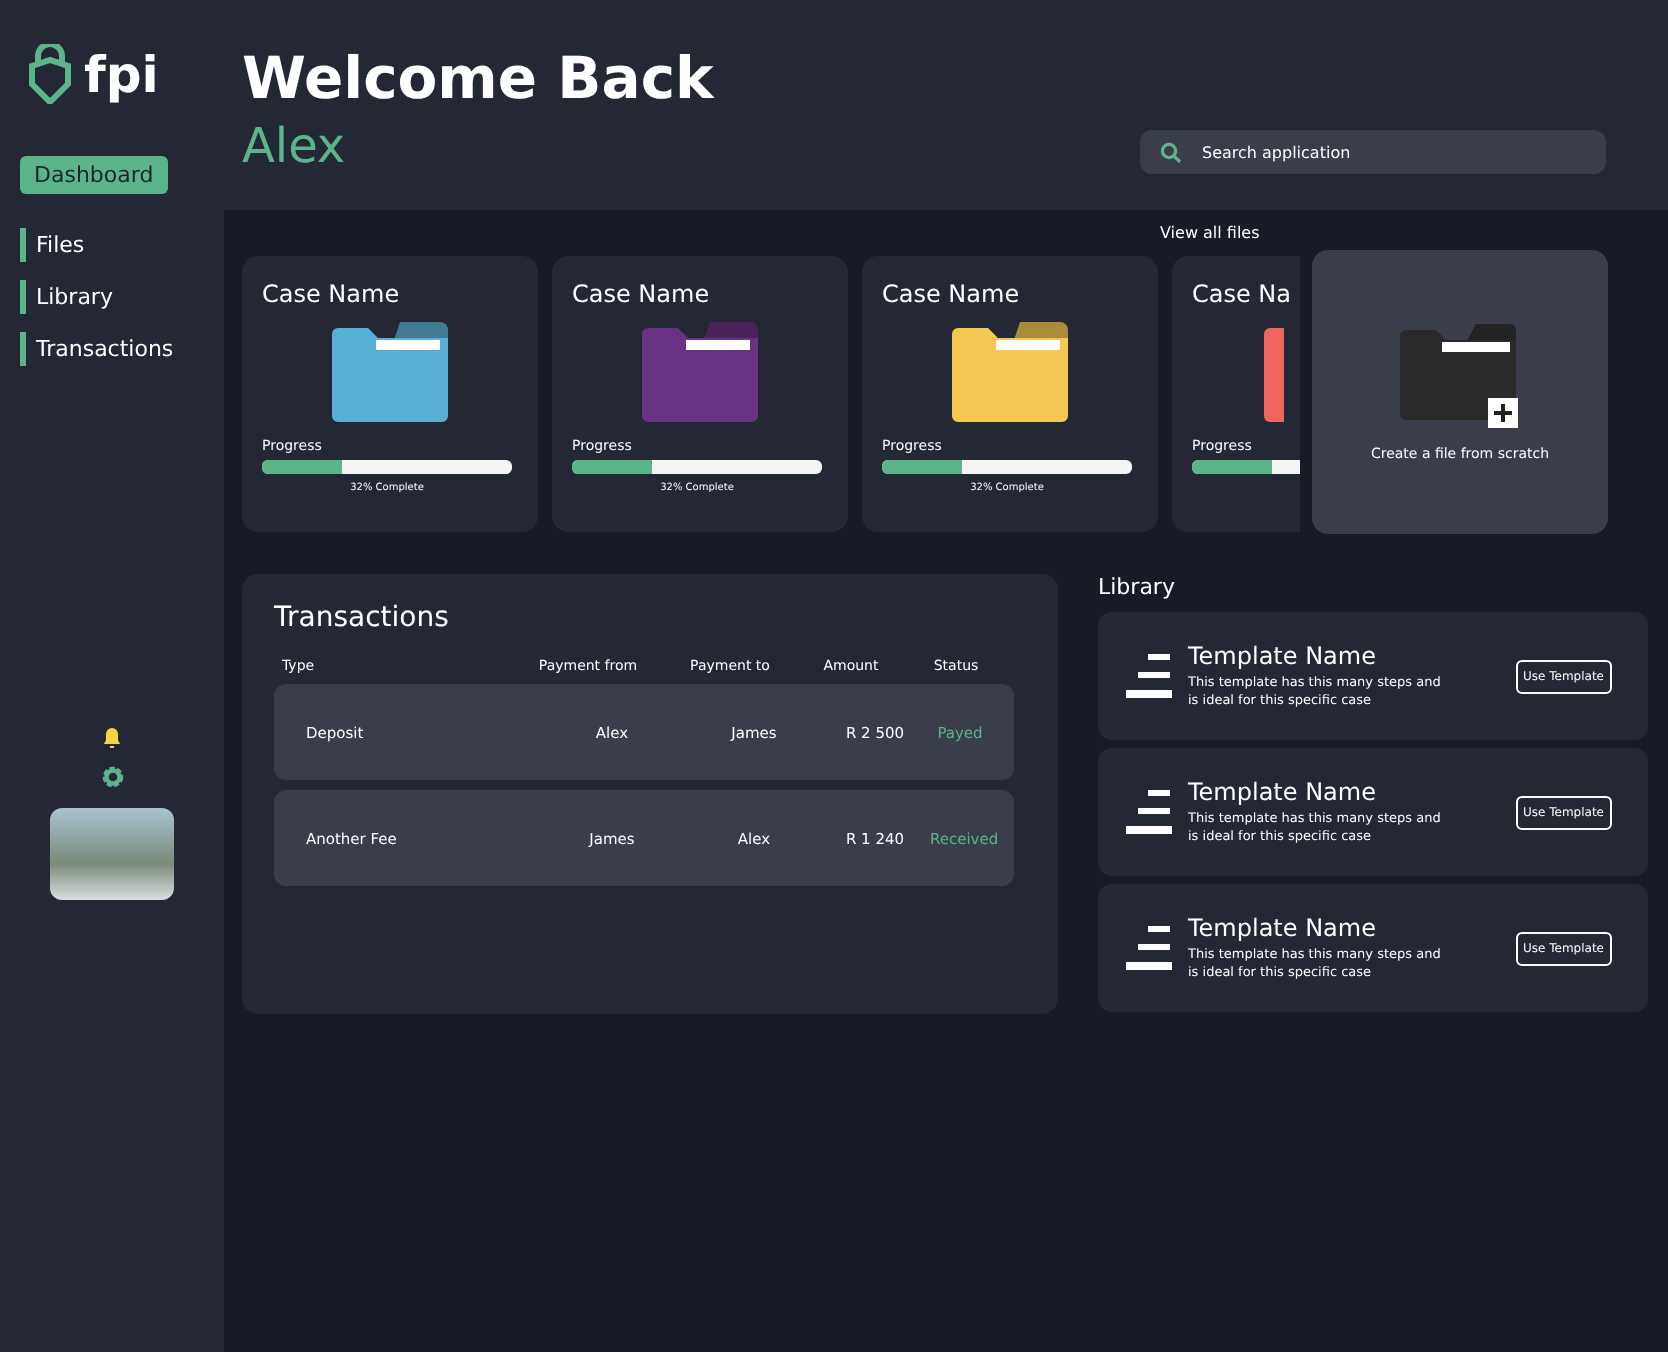  I want to click on nav-item: Transactions, so click(102, 349).